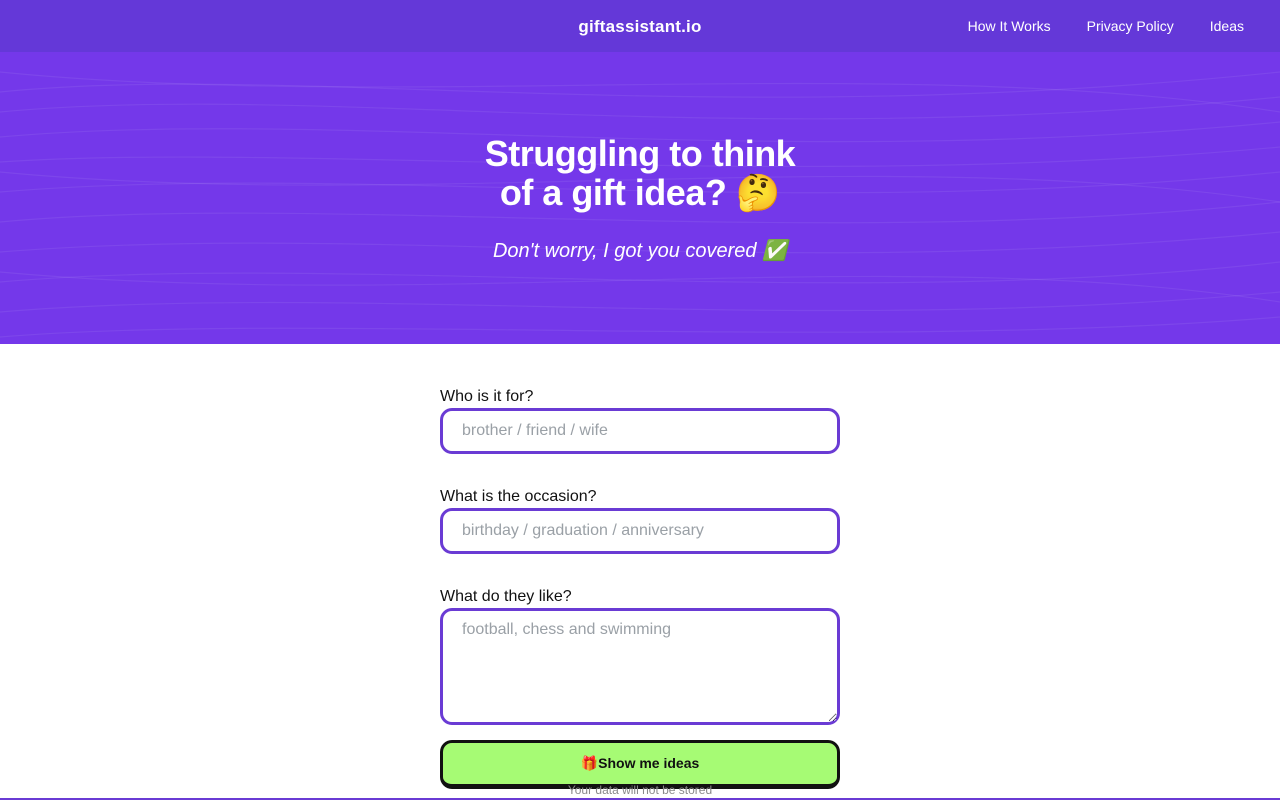 The image size is (1280, 800). What do you see at coordinates (506, 596) in the screenshot?
I see `interests-label: What do they like?` at bounding box center [506, 596].